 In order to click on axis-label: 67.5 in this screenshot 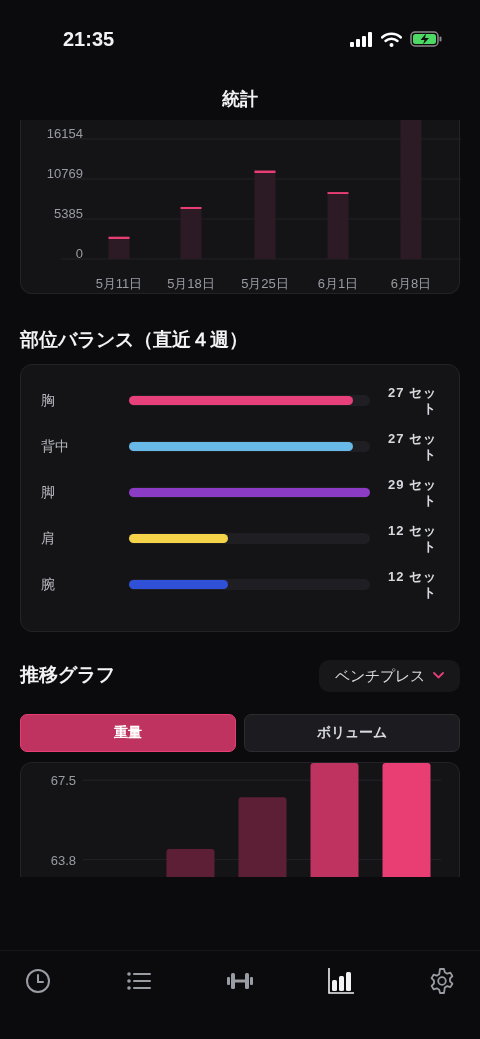, I will do `click(63, 780)`.